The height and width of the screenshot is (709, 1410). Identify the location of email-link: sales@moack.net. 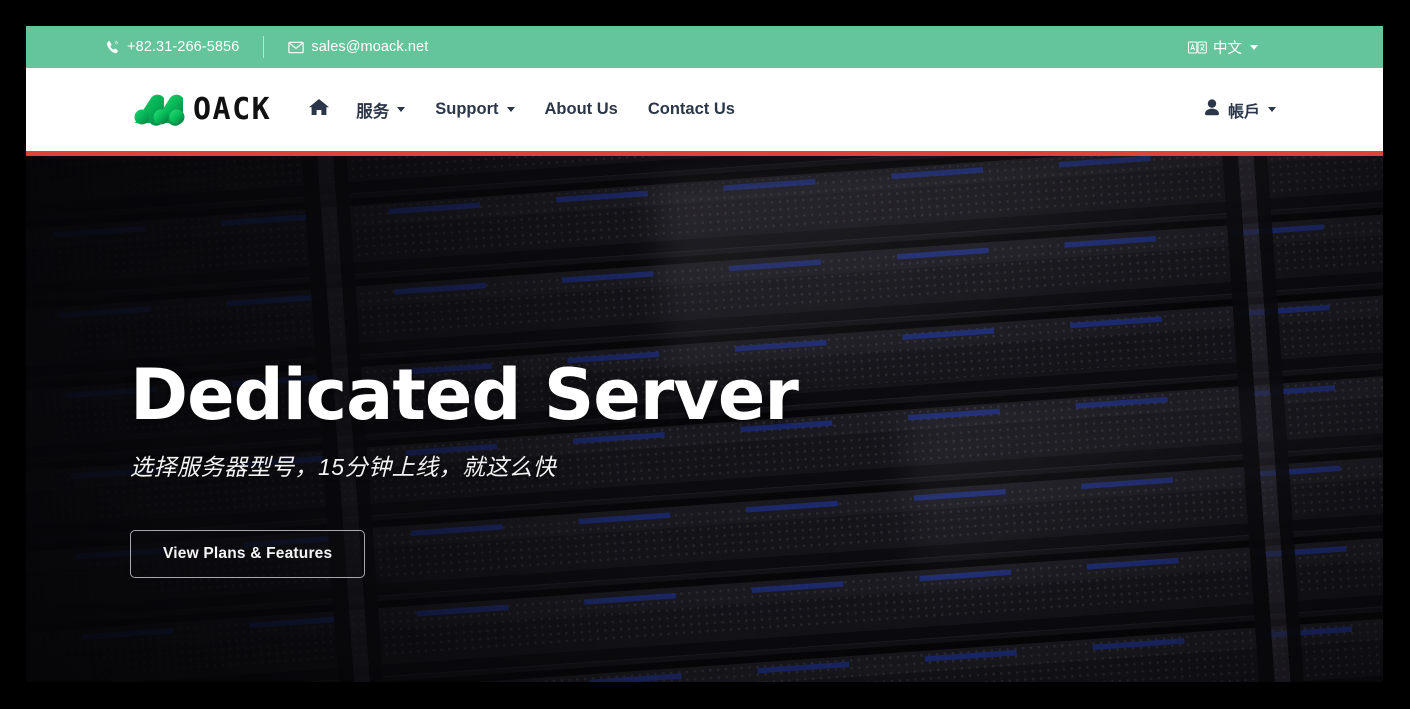
(358, 47).